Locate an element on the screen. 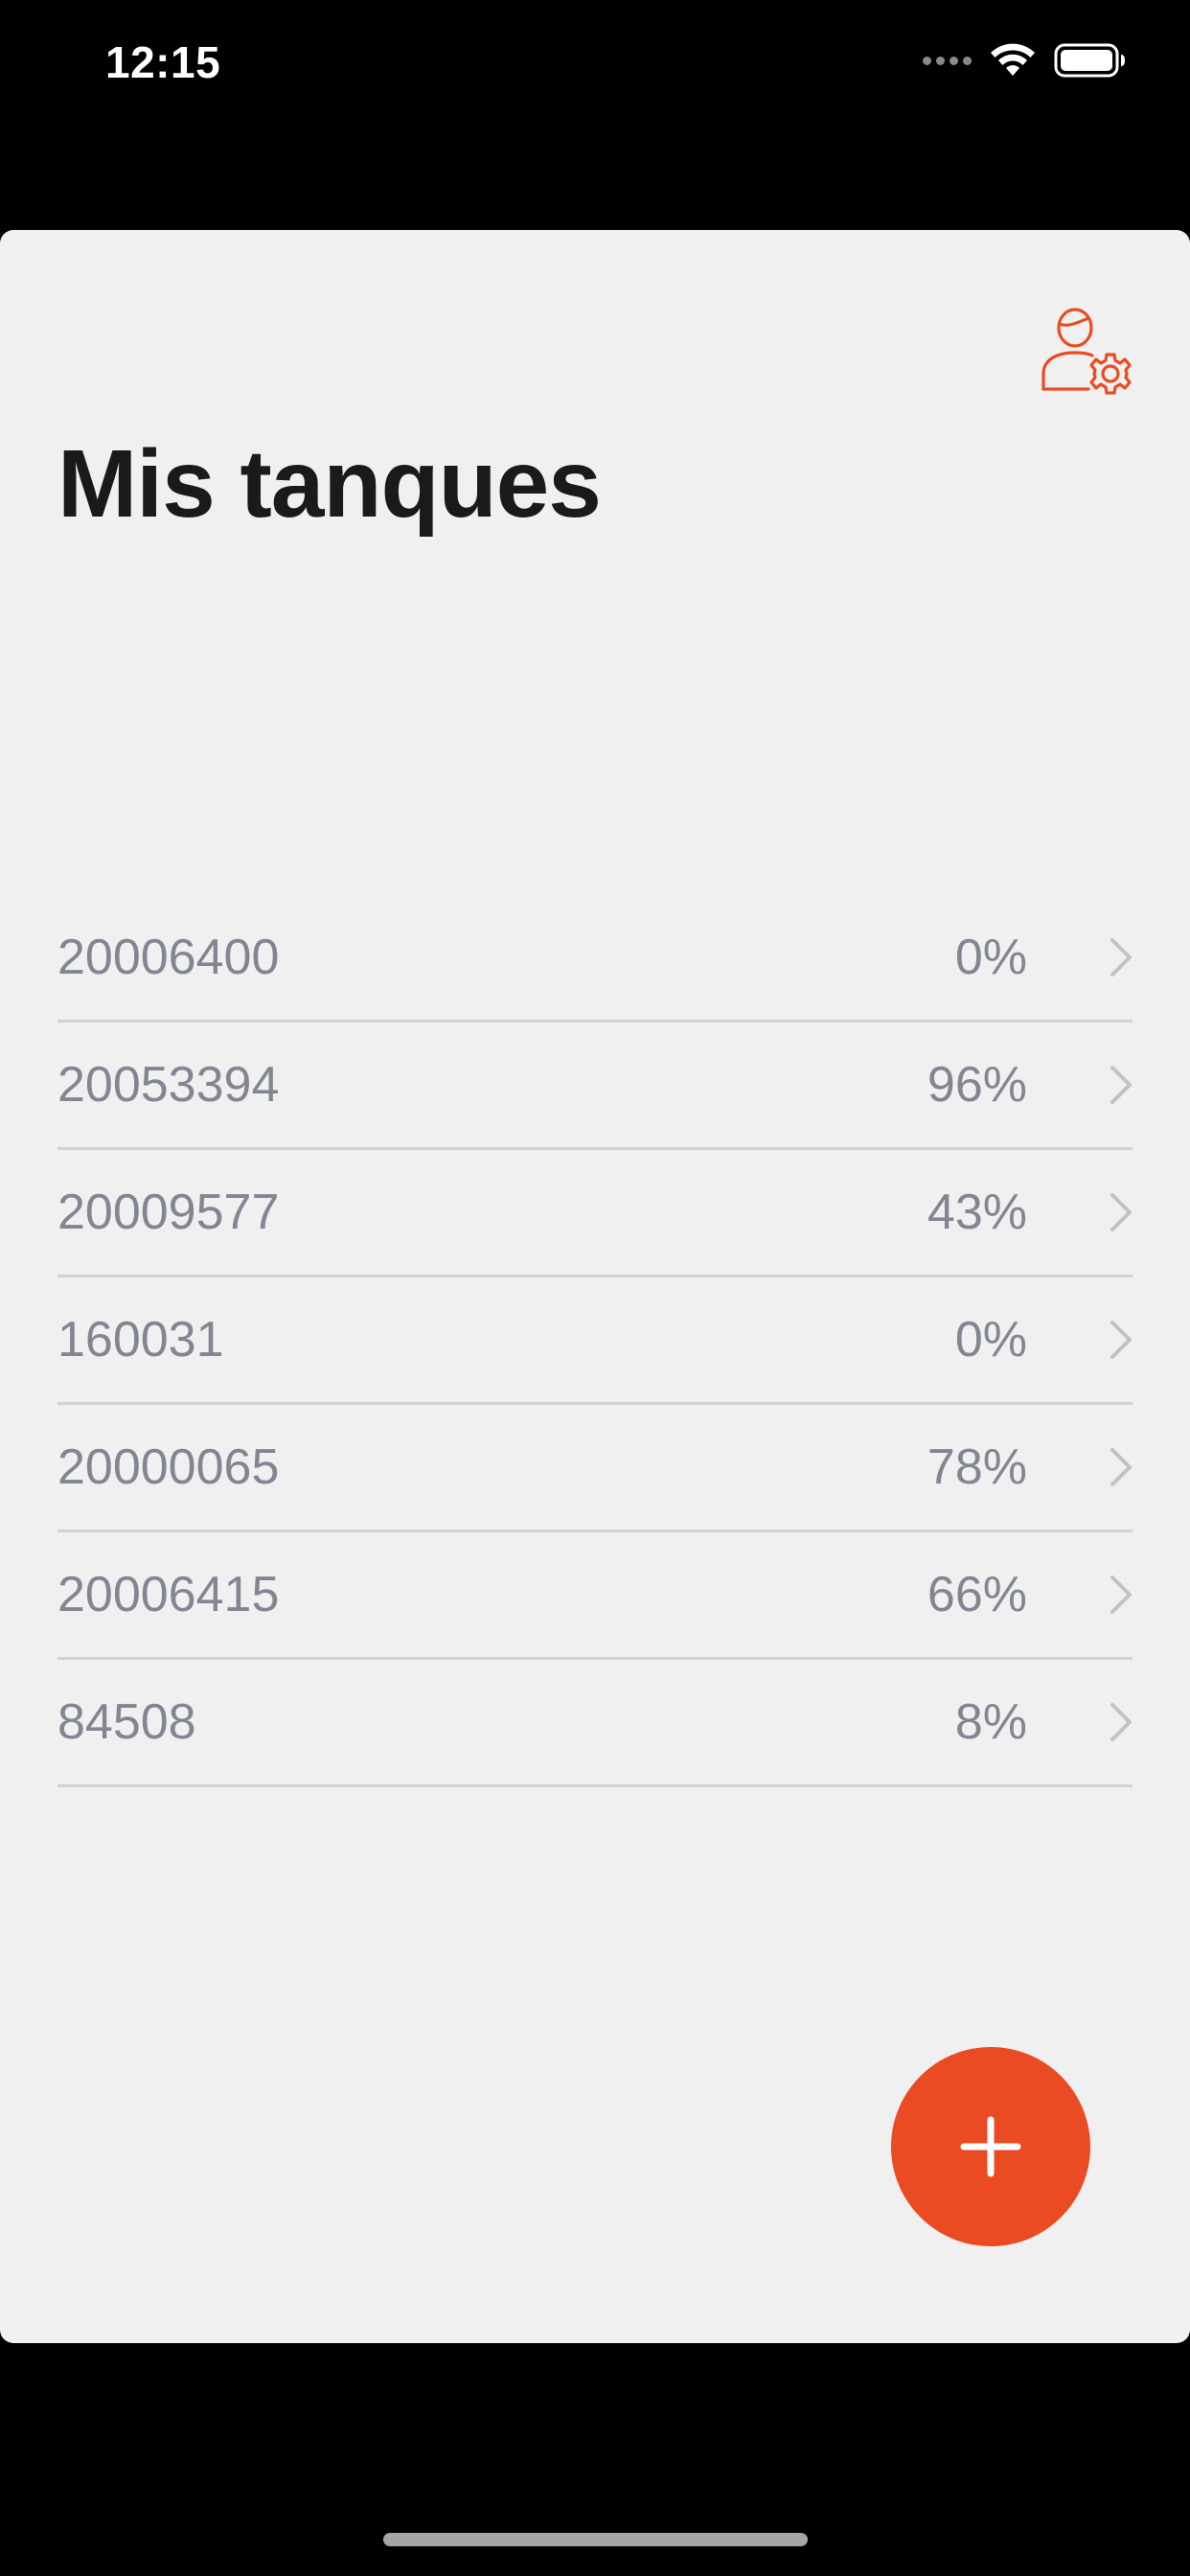 The image size is (1190, 2576). tank-level: 43% is located at coordinates (977, 1212).